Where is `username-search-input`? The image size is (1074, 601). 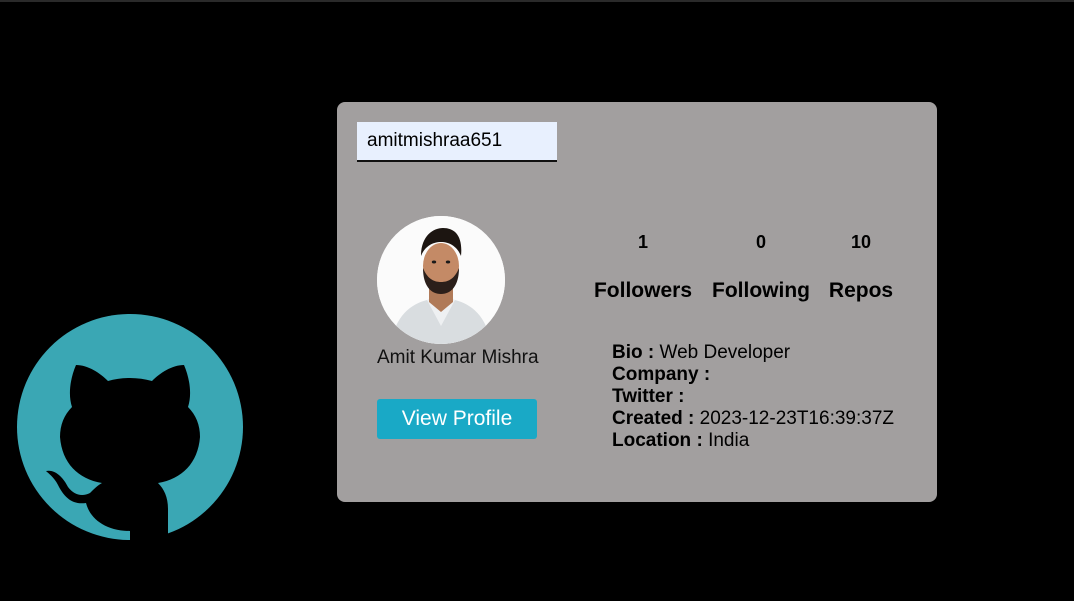 username-search-input is located at coordinates (457, 142).